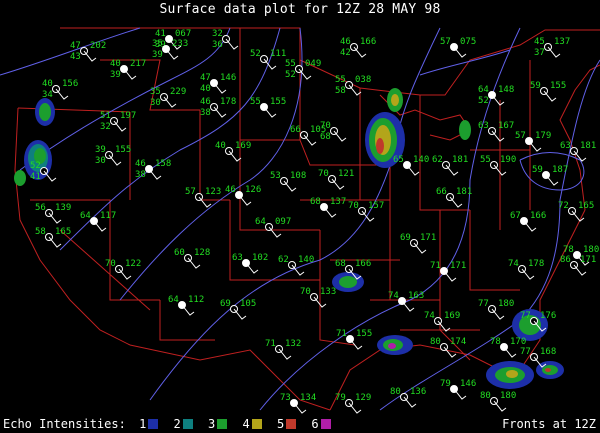  Describe the element at coordinates (115, 64) in the screenshot. I see `station-temperature: 40` at that location.